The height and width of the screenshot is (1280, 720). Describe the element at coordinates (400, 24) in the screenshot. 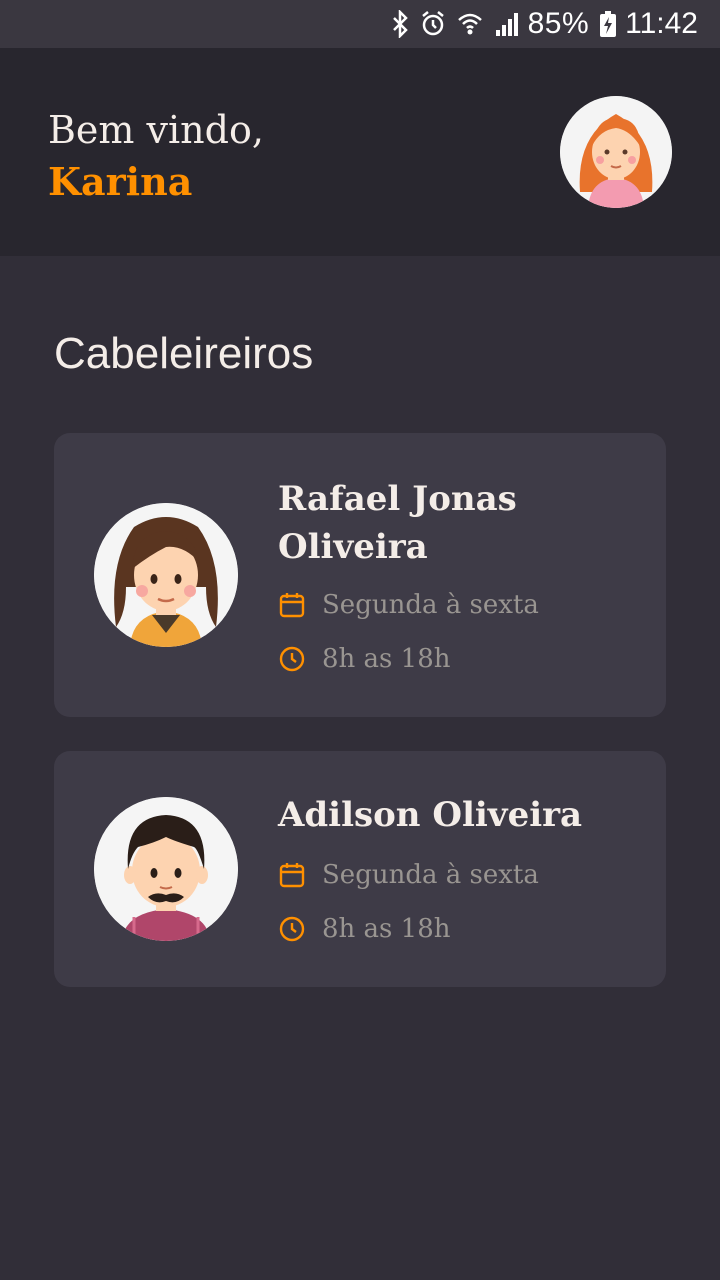

I see `bluetooth-icon` at that location.